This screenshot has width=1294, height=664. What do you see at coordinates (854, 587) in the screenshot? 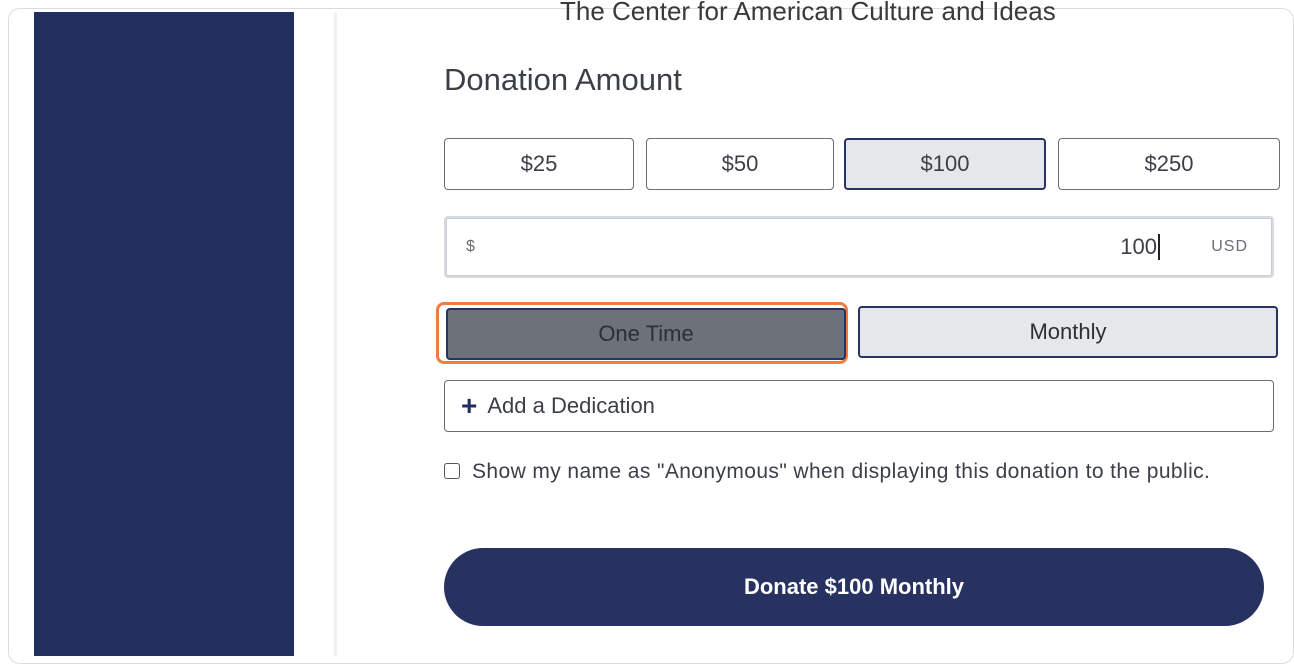
I see `donate-button: Donate $100 Monthly` at bounding box center [854, 587].